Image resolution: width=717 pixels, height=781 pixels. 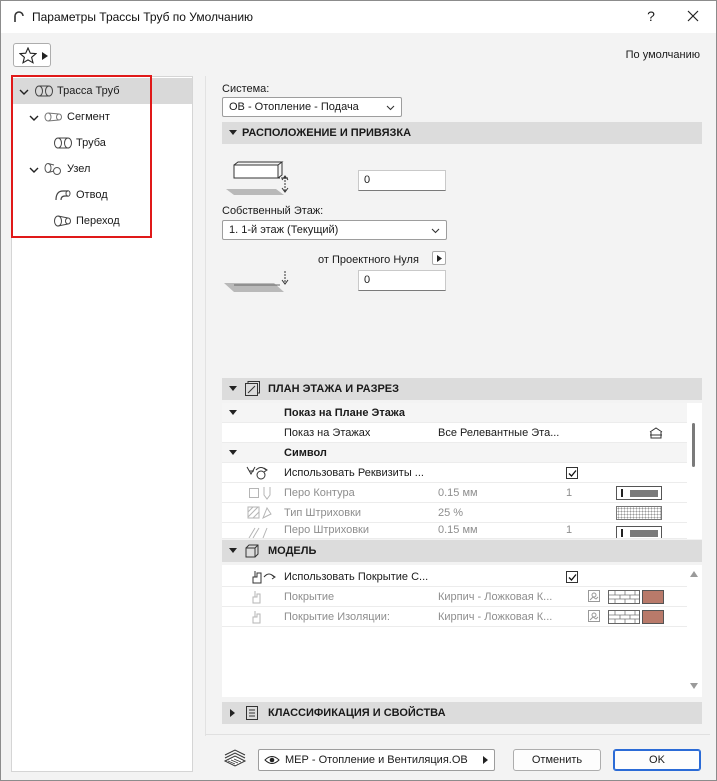 I want to click on close-icon, so click(x=693, y=16).